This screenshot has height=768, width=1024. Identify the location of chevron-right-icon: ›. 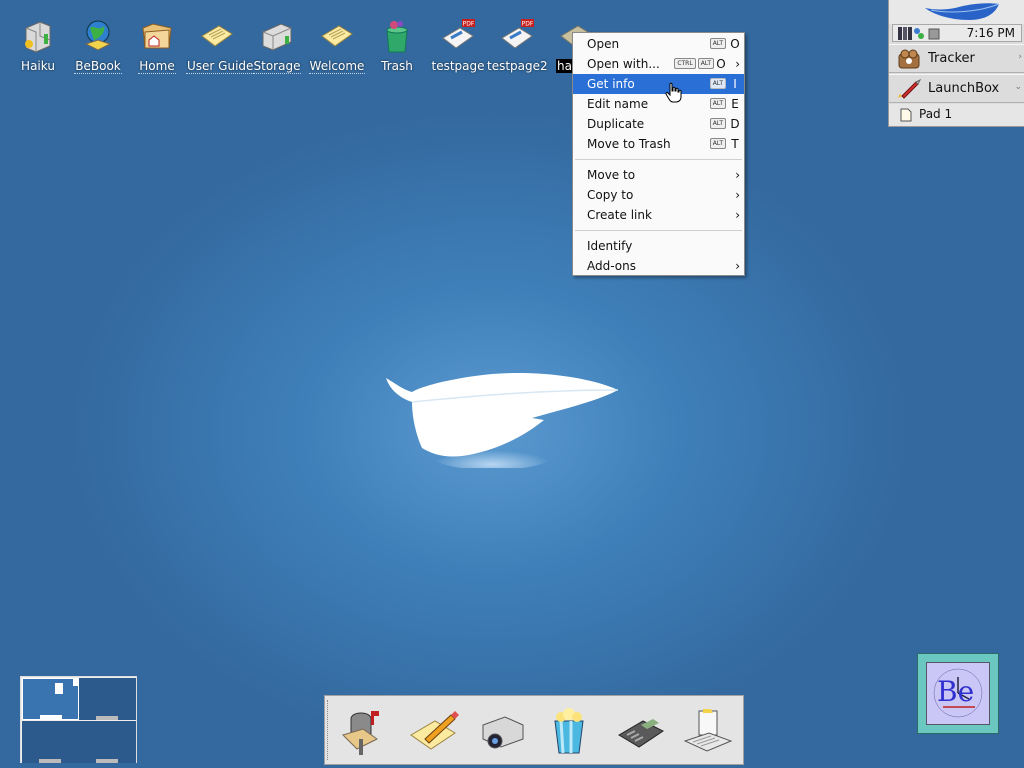
(1020, 57).